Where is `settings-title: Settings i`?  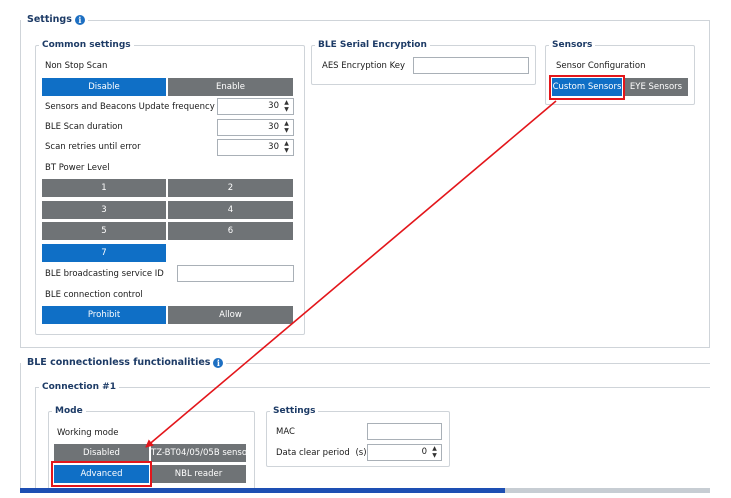
settings-title: Settings i is located at coordinates (56, 20).